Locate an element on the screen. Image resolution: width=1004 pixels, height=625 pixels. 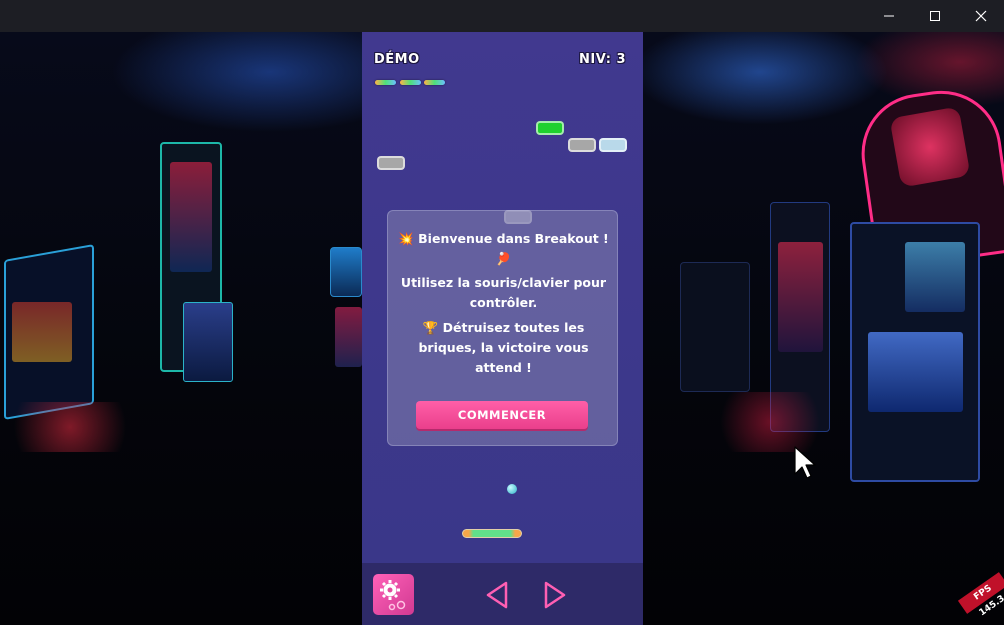
right-arrow-icon is located at coordinates (555, 595).